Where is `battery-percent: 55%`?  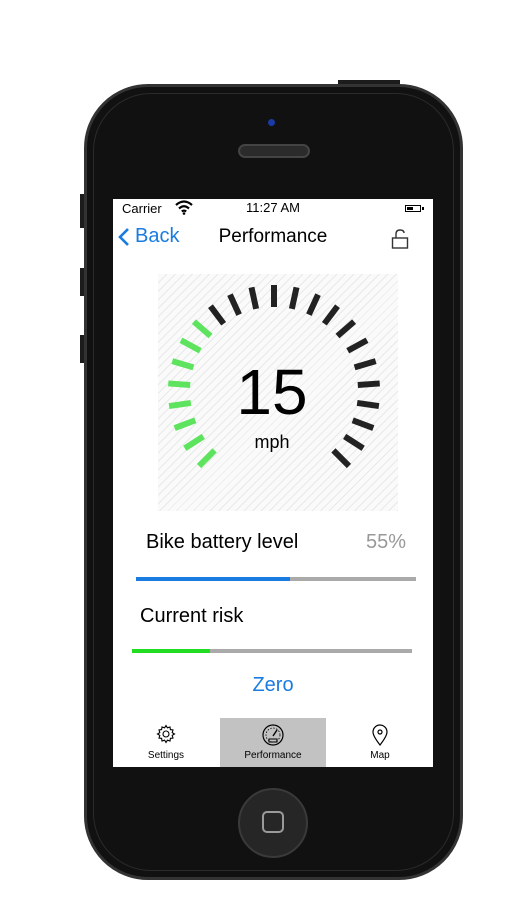
battery-percent: 55% is located at coordinates (385, 542).